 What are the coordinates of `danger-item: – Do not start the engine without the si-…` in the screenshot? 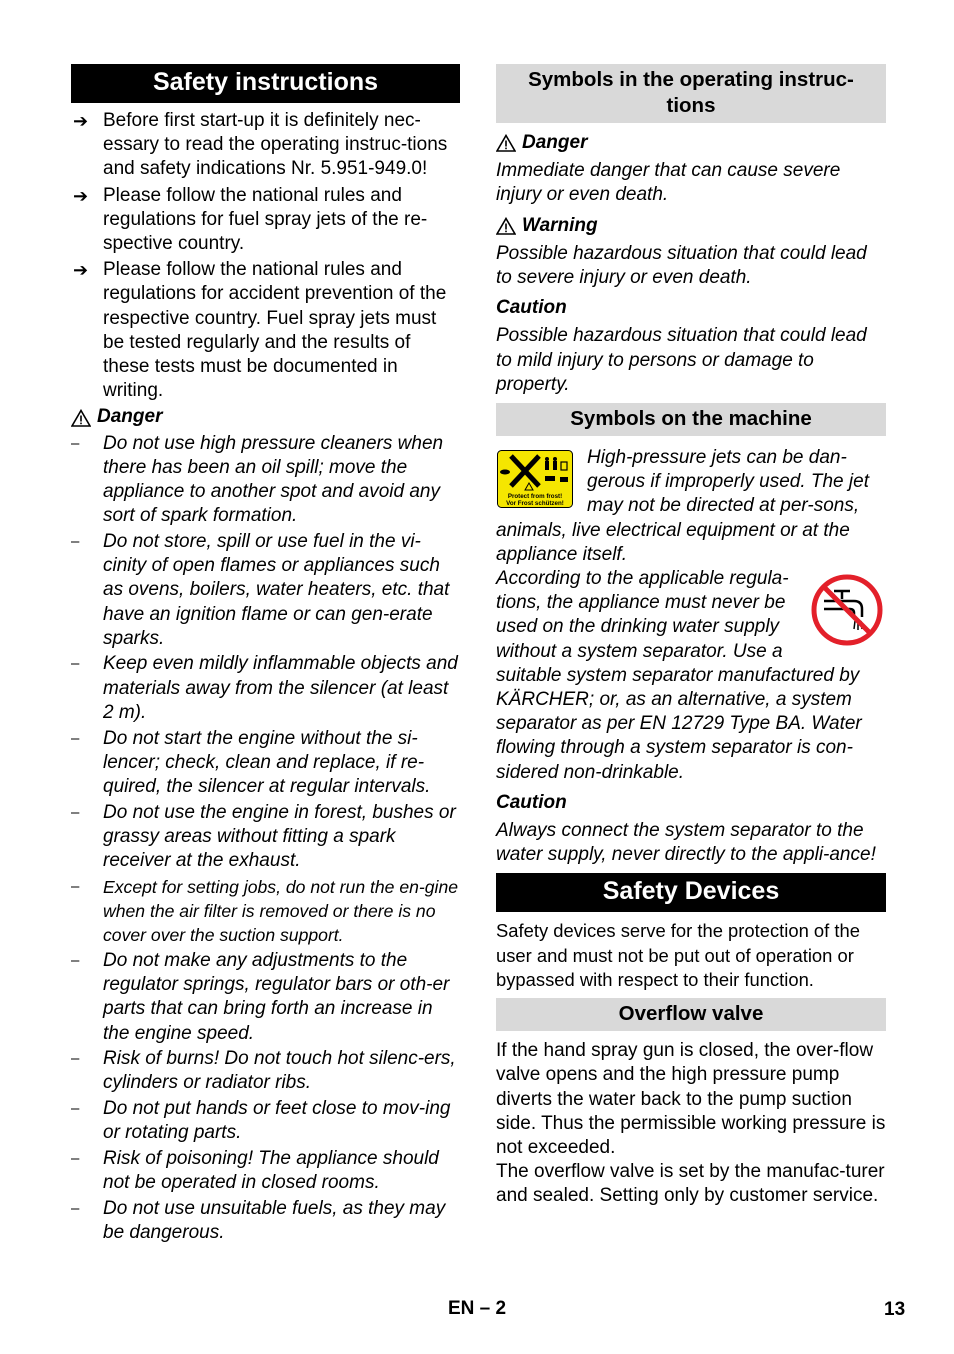 It's located at (251, 762).